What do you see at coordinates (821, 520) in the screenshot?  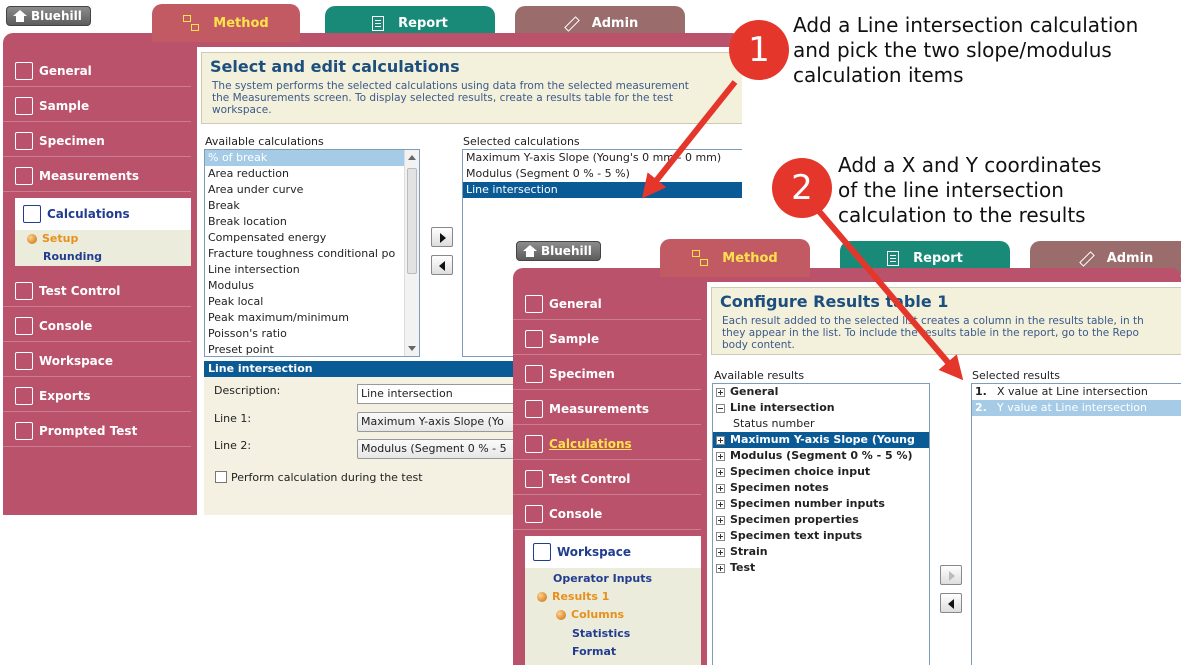 I see `tree-item: Specimen properties` at bounding box center [821, 520].